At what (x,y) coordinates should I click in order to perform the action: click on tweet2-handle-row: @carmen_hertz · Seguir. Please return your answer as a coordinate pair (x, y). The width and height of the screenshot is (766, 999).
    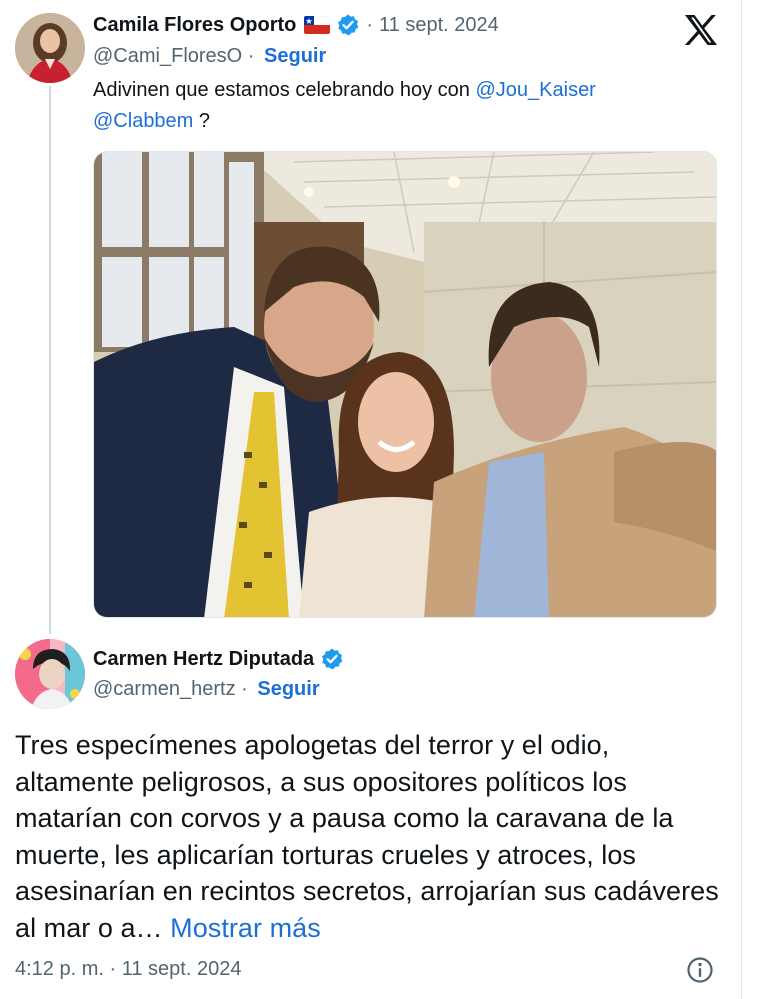
    Looking at the image, I should click on (206, 689).